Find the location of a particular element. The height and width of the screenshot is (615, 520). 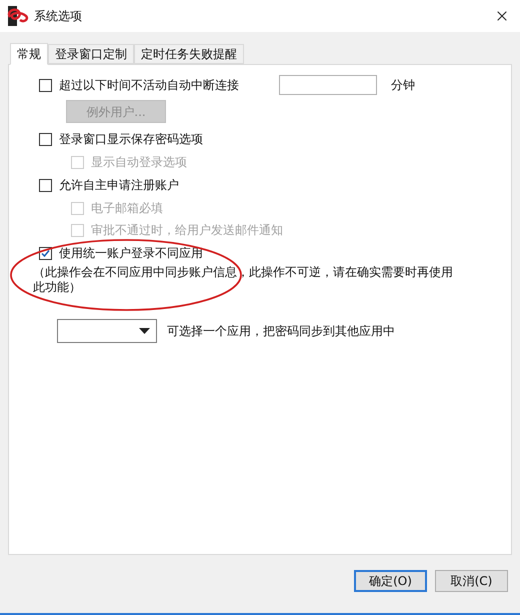

app-logo-icon is located at coordinates (18, 16).